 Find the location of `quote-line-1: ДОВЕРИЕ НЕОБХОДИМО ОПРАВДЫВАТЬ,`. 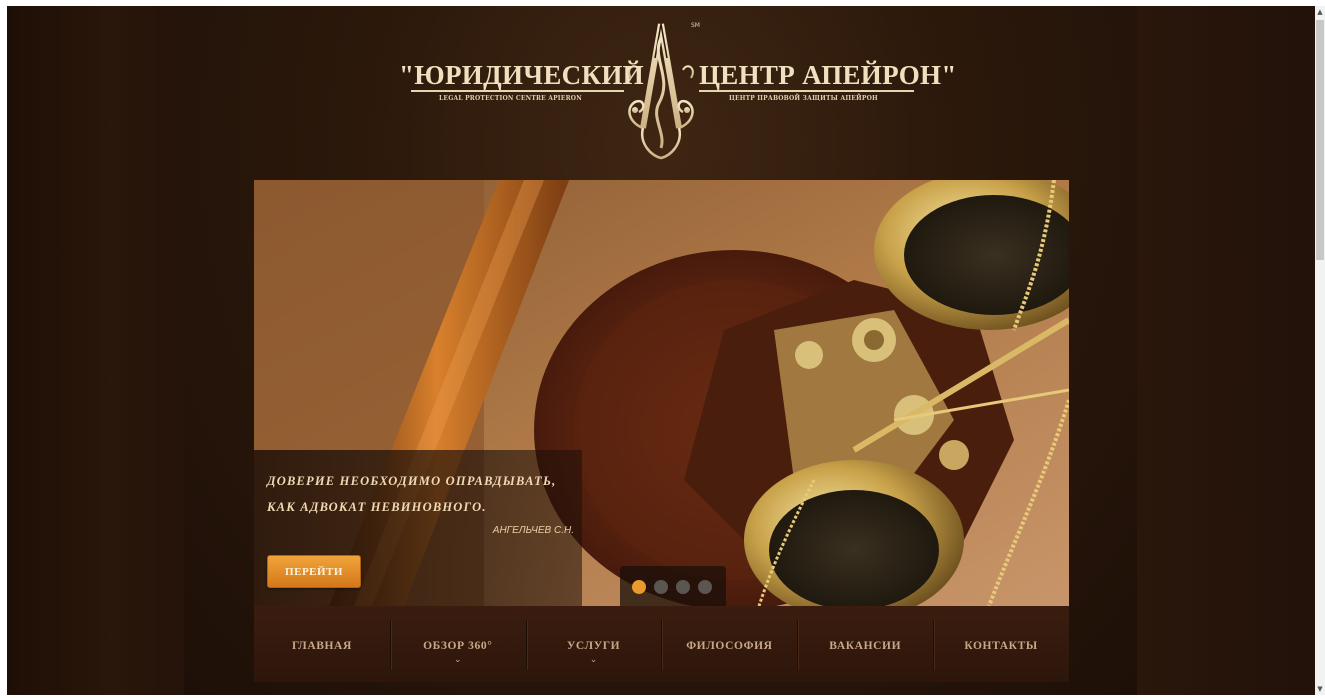

quote-line-1: ДОВЕРИЕ НЕОБХОДИМО ОПРАВДЫВАТЬ, is located at coordinates (412, 481).